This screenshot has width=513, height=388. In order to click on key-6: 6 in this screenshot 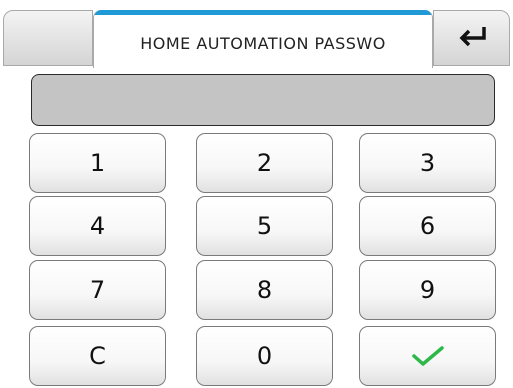, I will do `click(427, 226)`.